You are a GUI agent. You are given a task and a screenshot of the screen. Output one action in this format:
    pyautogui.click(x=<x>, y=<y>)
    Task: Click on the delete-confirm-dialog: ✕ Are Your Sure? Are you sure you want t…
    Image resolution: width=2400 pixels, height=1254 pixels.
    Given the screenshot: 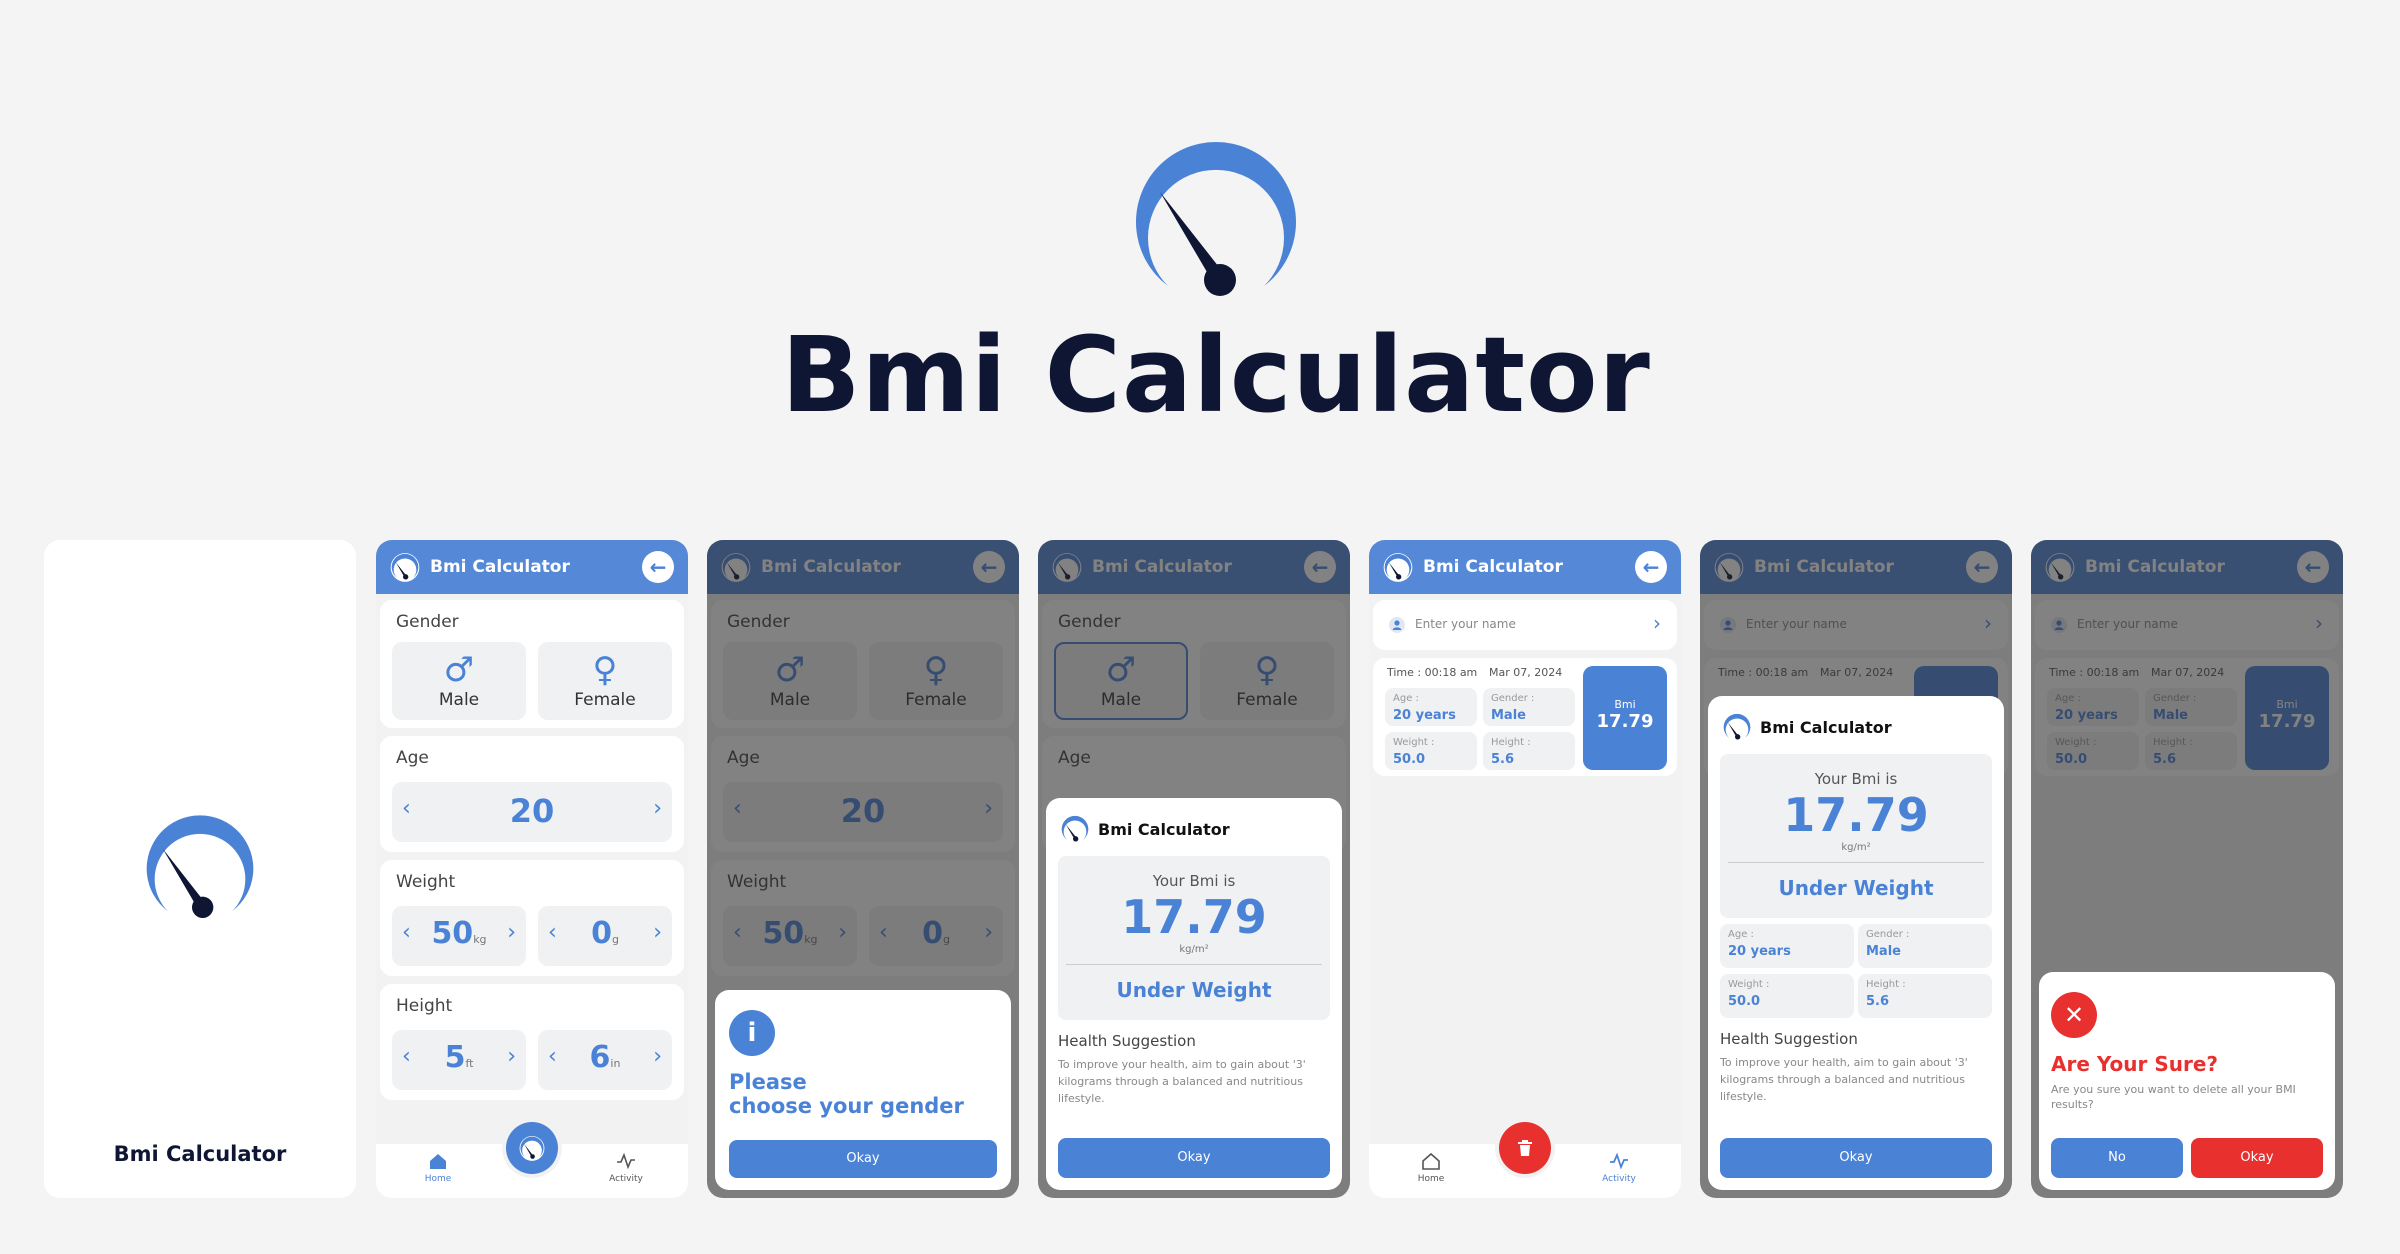 What is the action you would take?
    pyautogui.click(x=2187, y=1081)
    